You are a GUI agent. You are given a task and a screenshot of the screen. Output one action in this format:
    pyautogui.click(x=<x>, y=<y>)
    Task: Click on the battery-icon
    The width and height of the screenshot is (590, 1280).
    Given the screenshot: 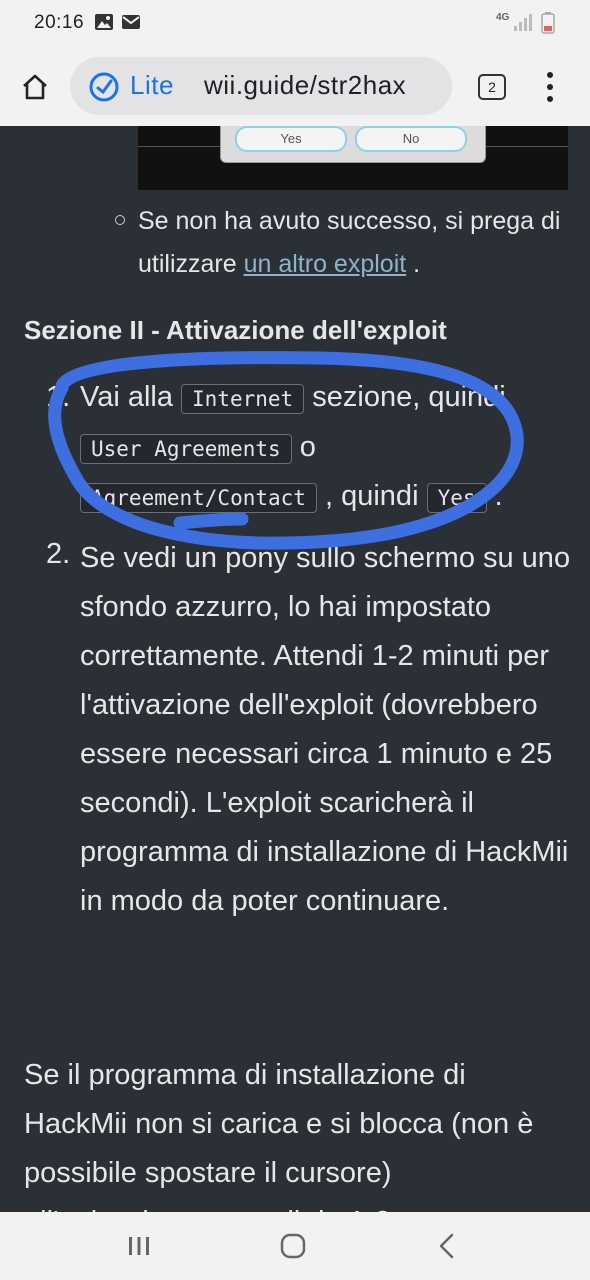 What is the action you would take?
    pyautogui.click(x=548, y=23)
    